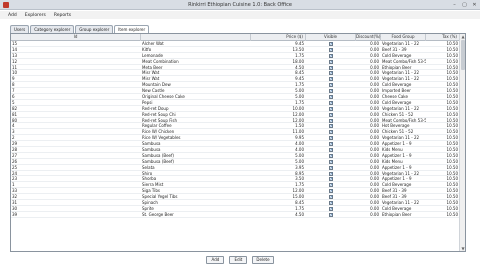  I want to click on cell-food-group: Vegetarian 11 - 22, so click(401, 173).